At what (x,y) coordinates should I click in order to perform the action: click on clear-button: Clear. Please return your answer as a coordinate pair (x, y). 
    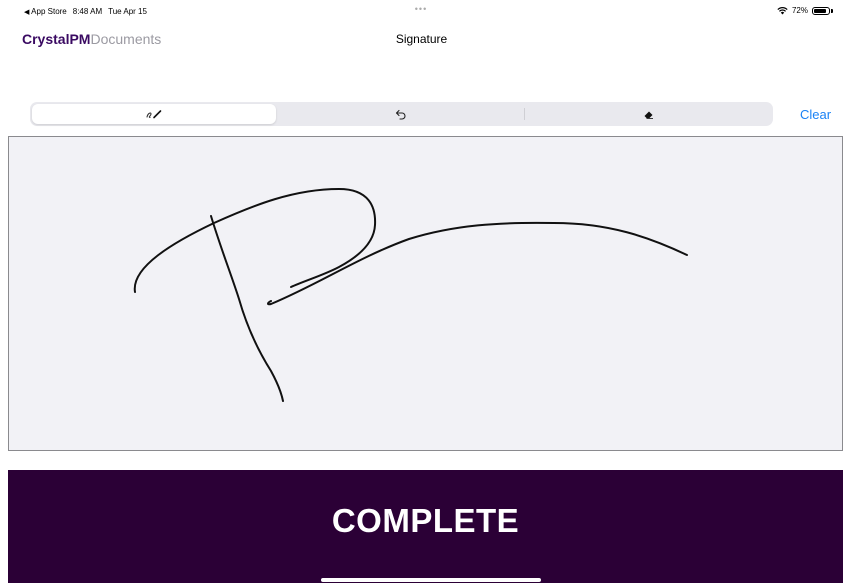
    Looking at the image, I should click on (815, 114).